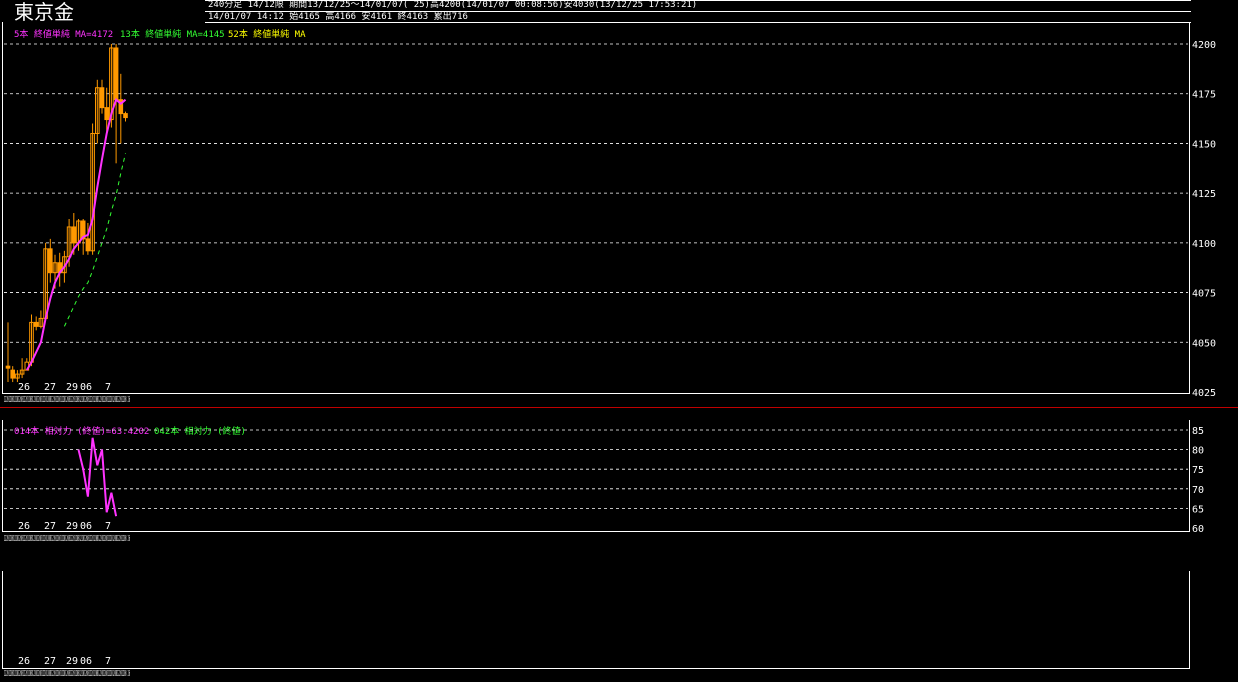 The image size is (1238, 682). Describe the element at coordinates (50, 526) in the screenshot. I see `rsi-date-label: 27` at that location.